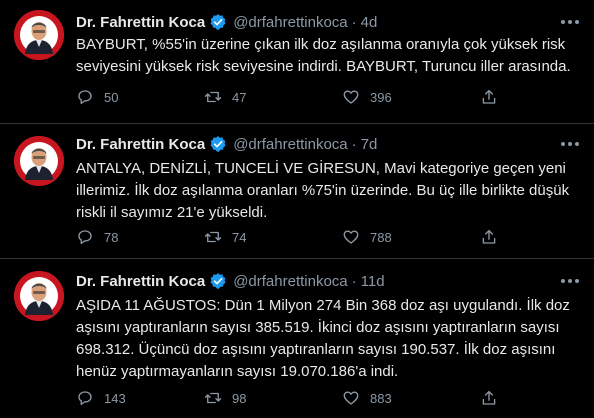 This screenshot has width=594, height=418. Describe the element at coordinates (296, 398) in the screenshot. I see `tweet-actions: 143 98 883` at that location.